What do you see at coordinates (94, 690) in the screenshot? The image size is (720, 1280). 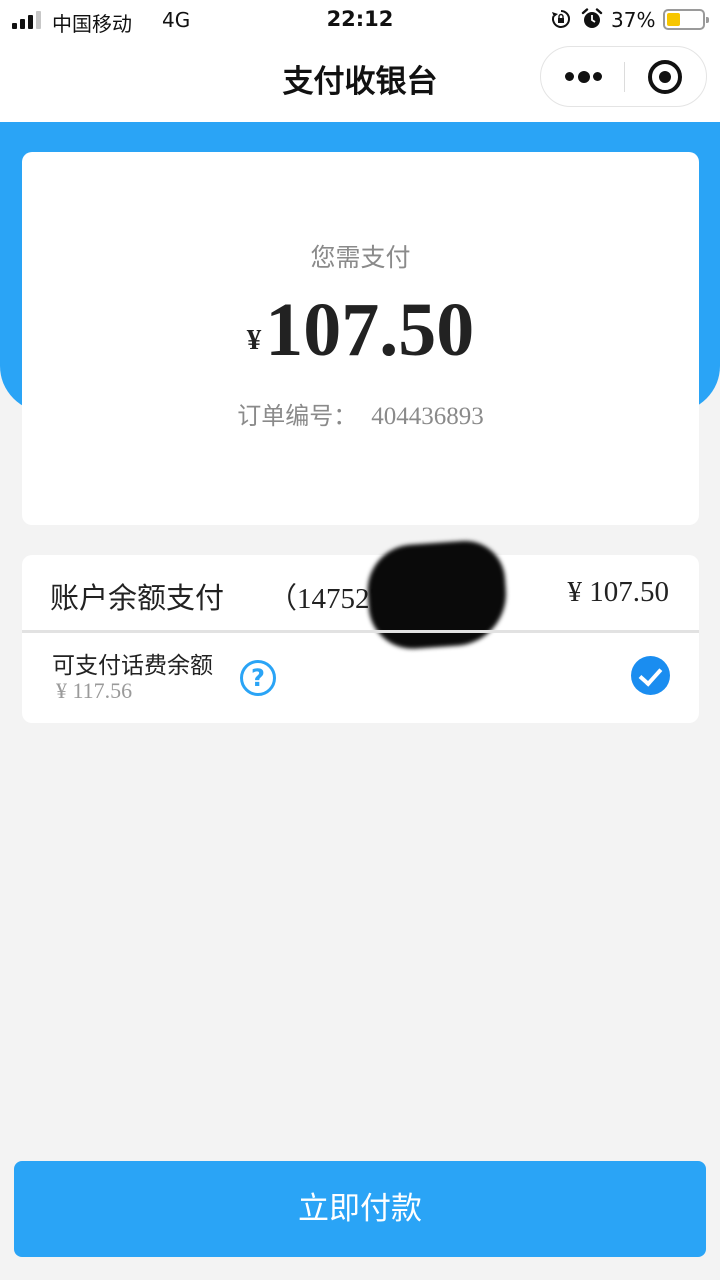 I see `phone-balance-amount: ¥ 117.56` at bounding box center [94, 690].